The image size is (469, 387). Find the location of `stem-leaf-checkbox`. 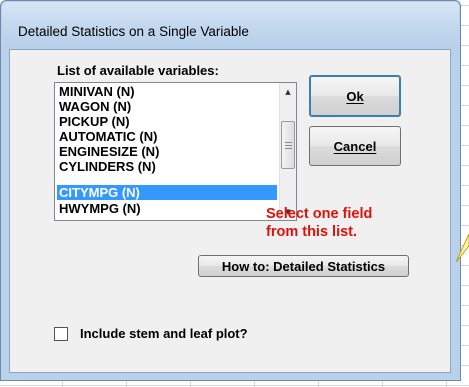

stem-leaf-checkbox is located at coordinates (61, 334).